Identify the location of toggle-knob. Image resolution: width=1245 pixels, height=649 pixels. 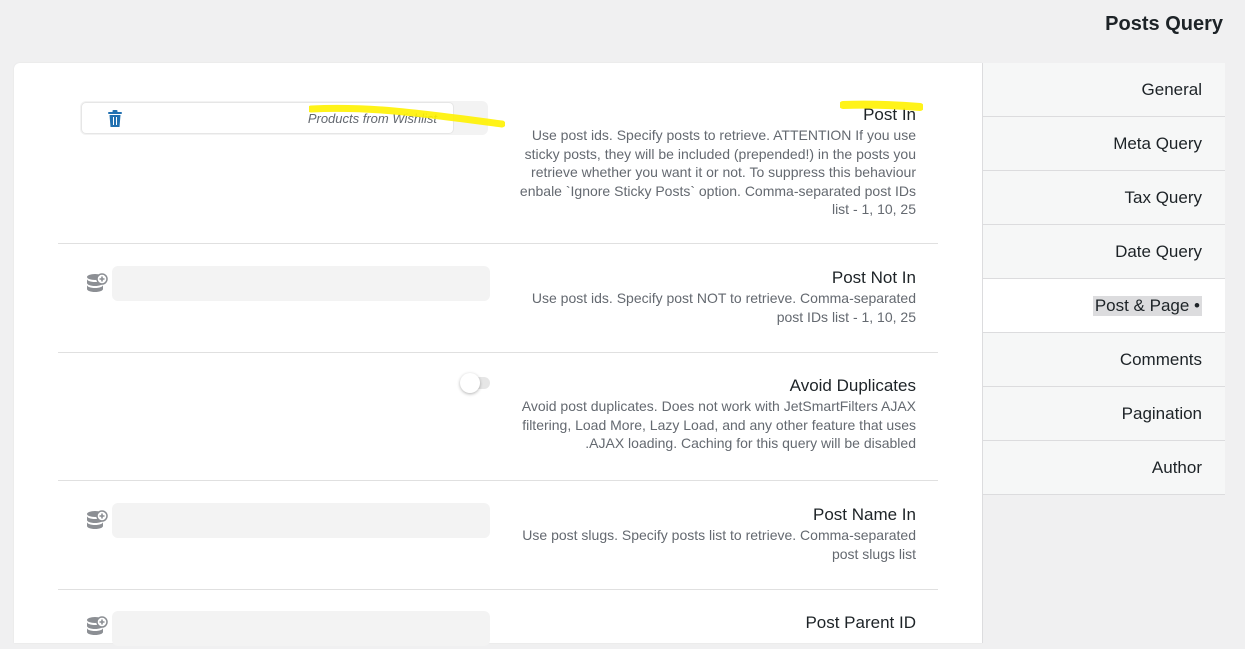
(470, 383).